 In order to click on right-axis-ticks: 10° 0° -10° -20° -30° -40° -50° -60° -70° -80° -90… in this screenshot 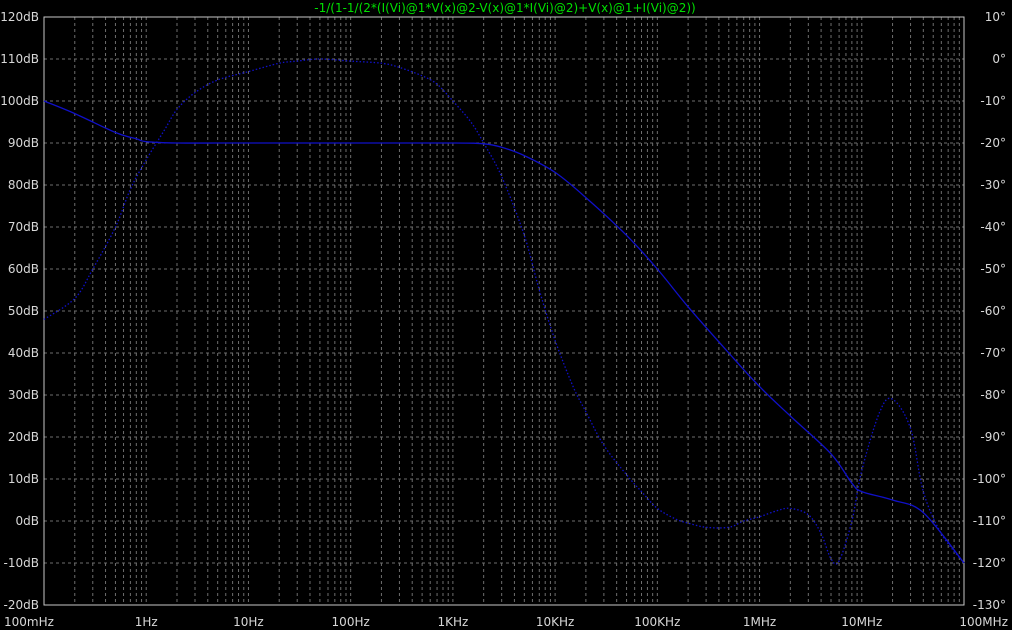, I will do `click(989, 311)`.